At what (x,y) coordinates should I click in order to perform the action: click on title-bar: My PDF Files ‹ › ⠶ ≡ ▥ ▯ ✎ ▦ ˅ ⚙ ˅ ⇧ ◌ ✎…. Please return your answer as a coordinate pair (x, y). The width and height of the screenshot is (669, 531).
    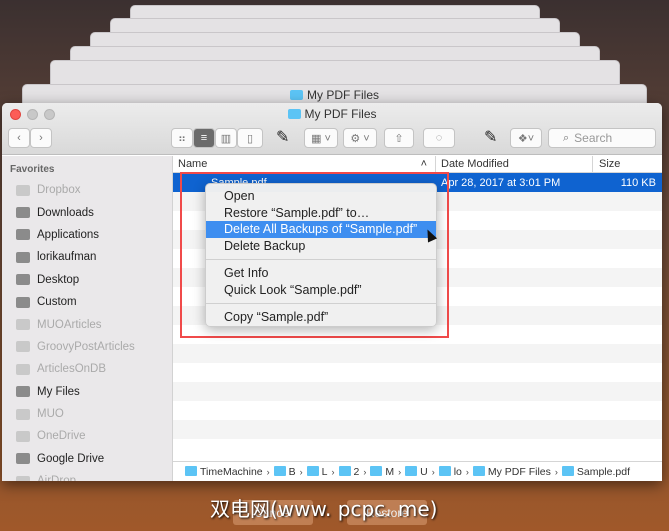
    Looking at the image, I should click on (332, 129).